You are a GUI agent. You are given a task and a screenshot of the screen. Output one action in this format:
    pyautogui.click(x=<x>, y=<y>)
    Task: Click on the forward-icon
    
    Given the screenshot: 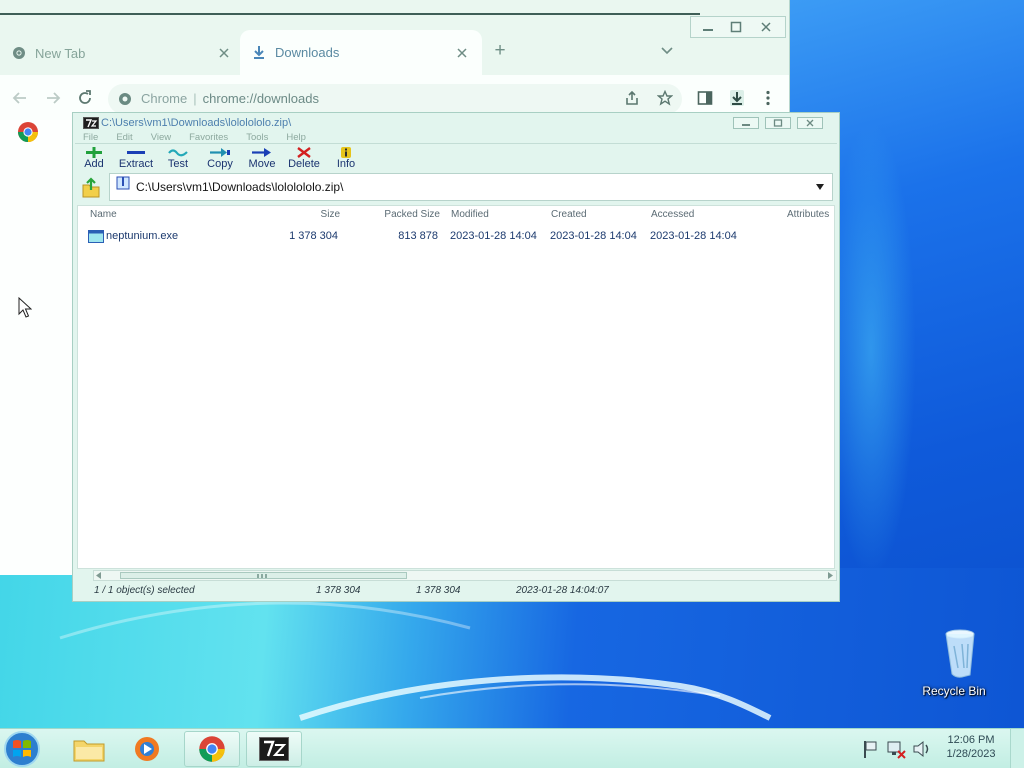 What is the action you would take?
    pyautogui.click(x=53, y=98)
    